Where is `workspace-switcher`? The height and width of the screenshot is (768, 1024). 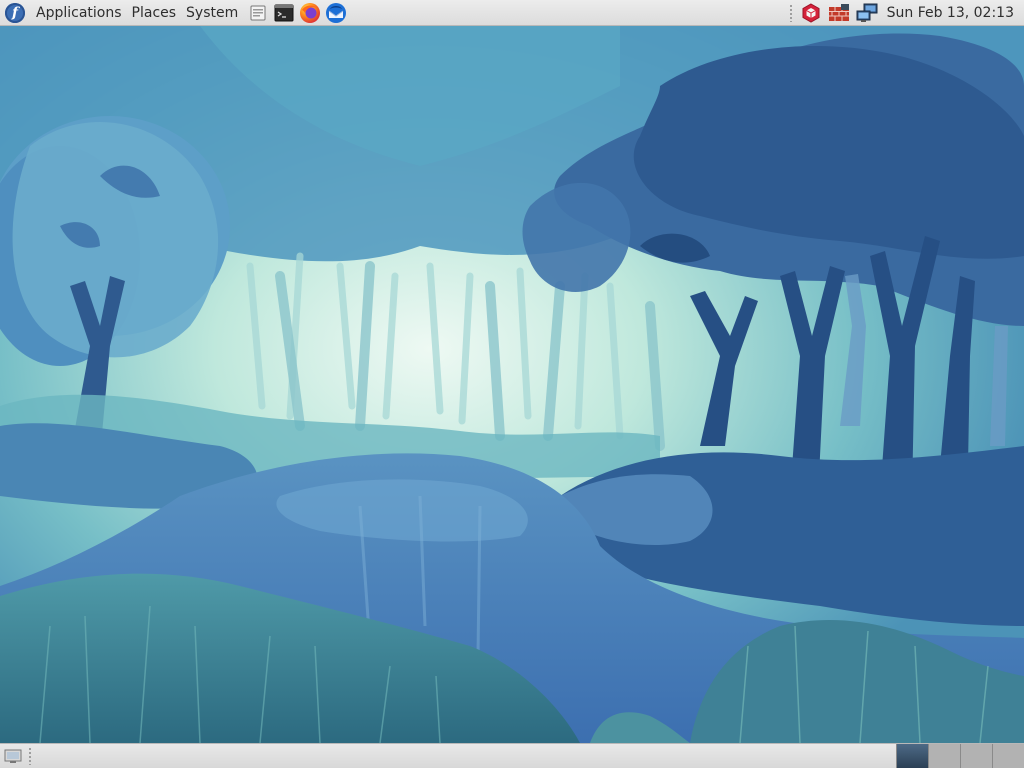
workspace-switcher is located at coordinates (960, 756).